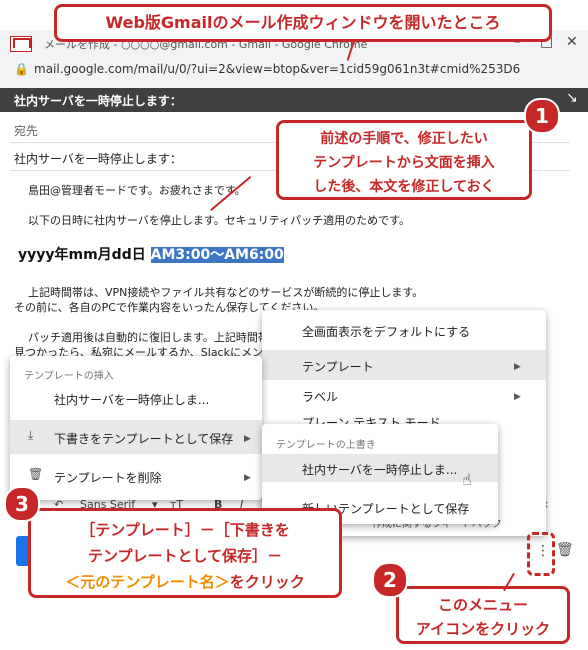 This screenshot has height=650, width=588. I want to click on step-badge-2: 2, so click(390, 580).